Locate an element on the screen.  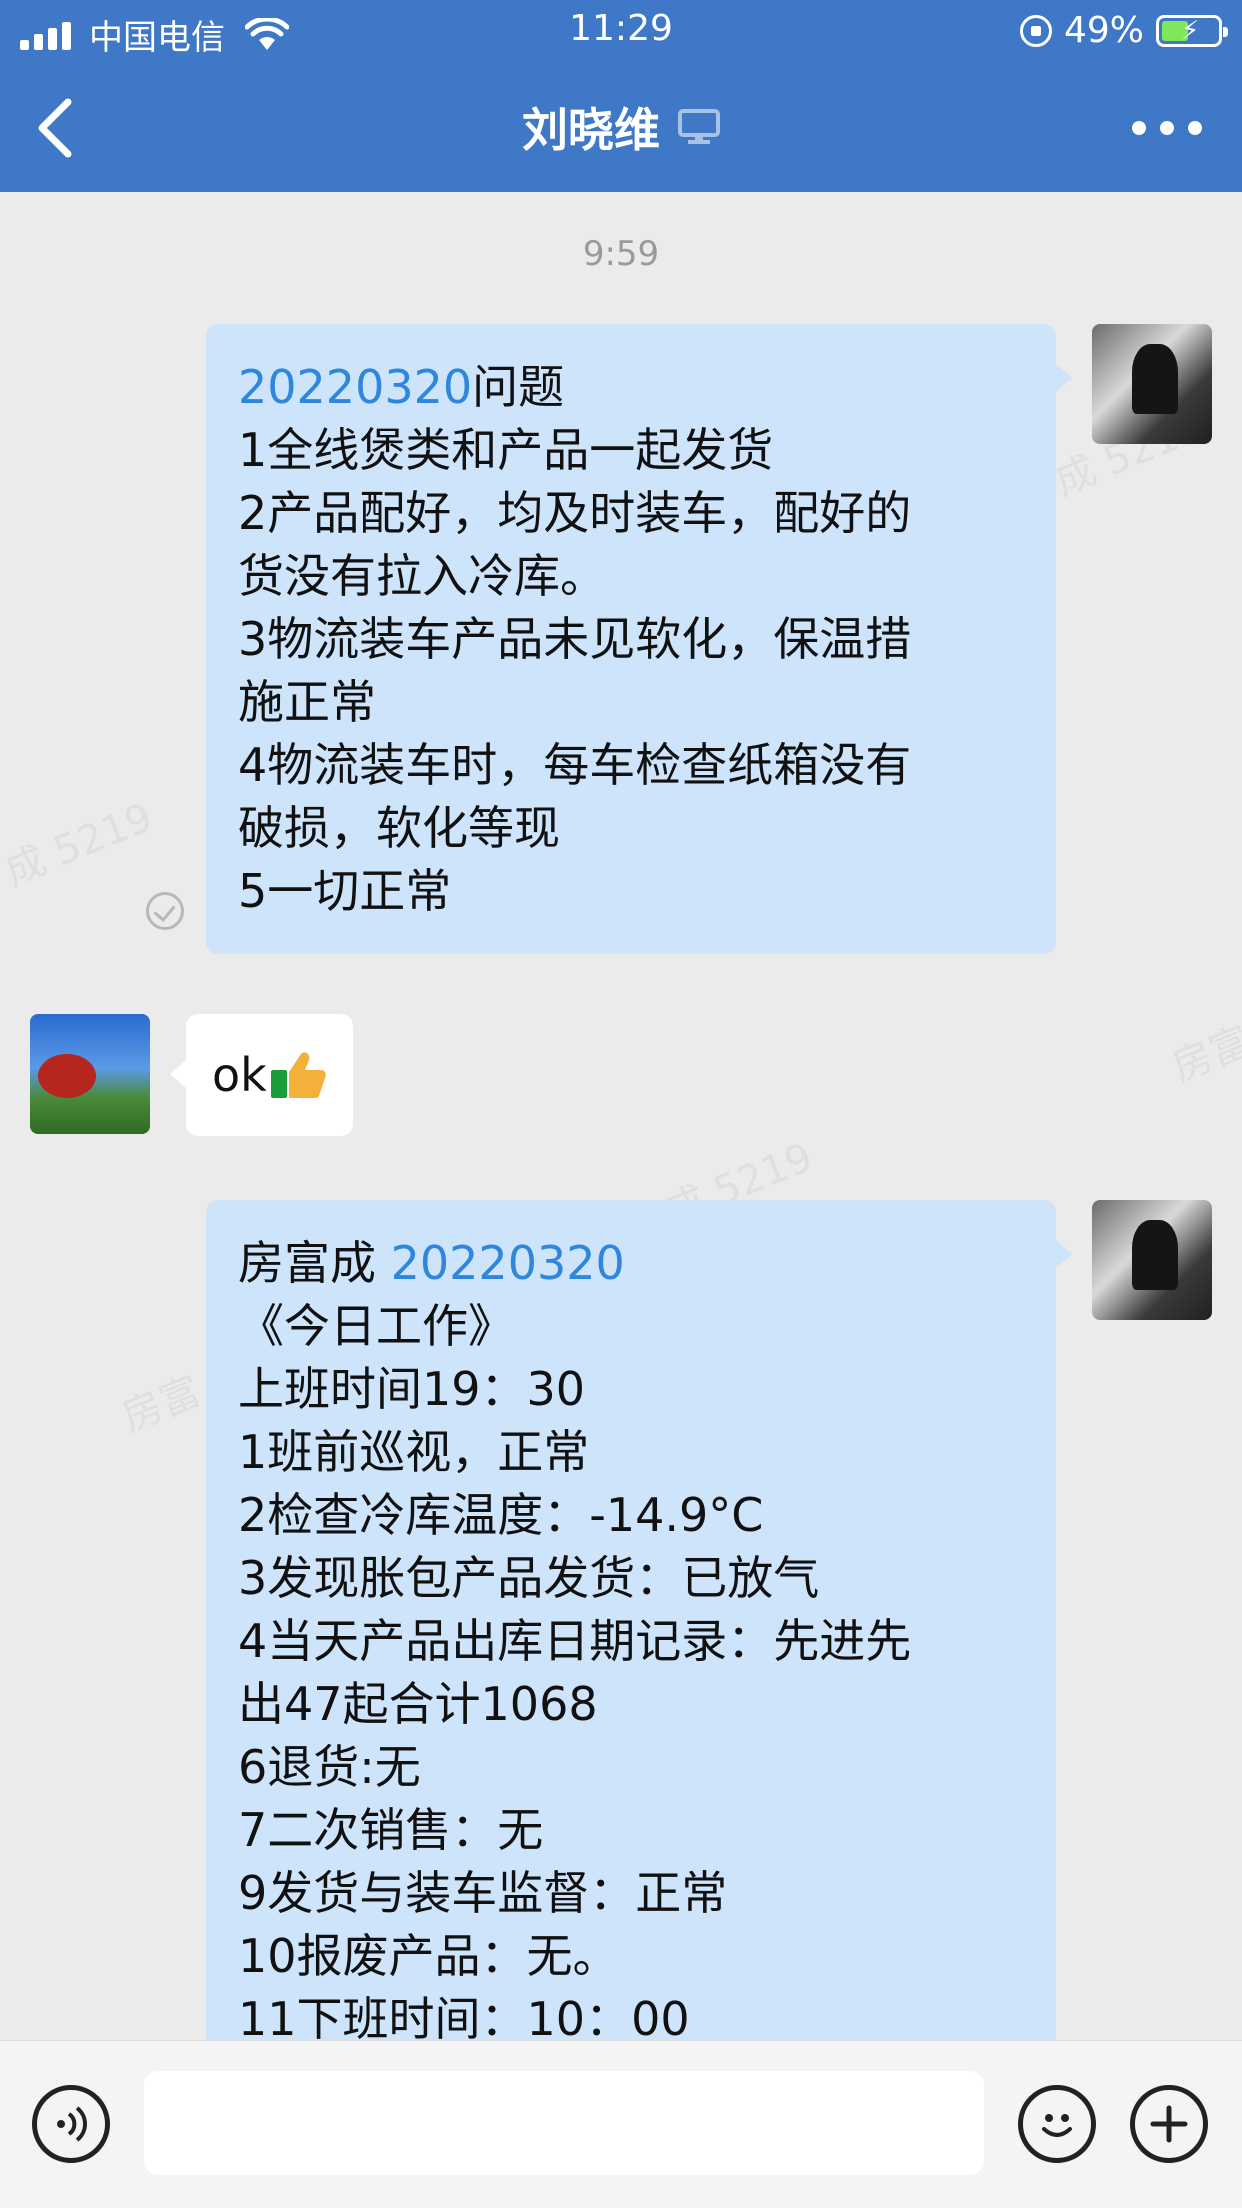
watermark: 成 5219 is located at coordinates (80, 844).